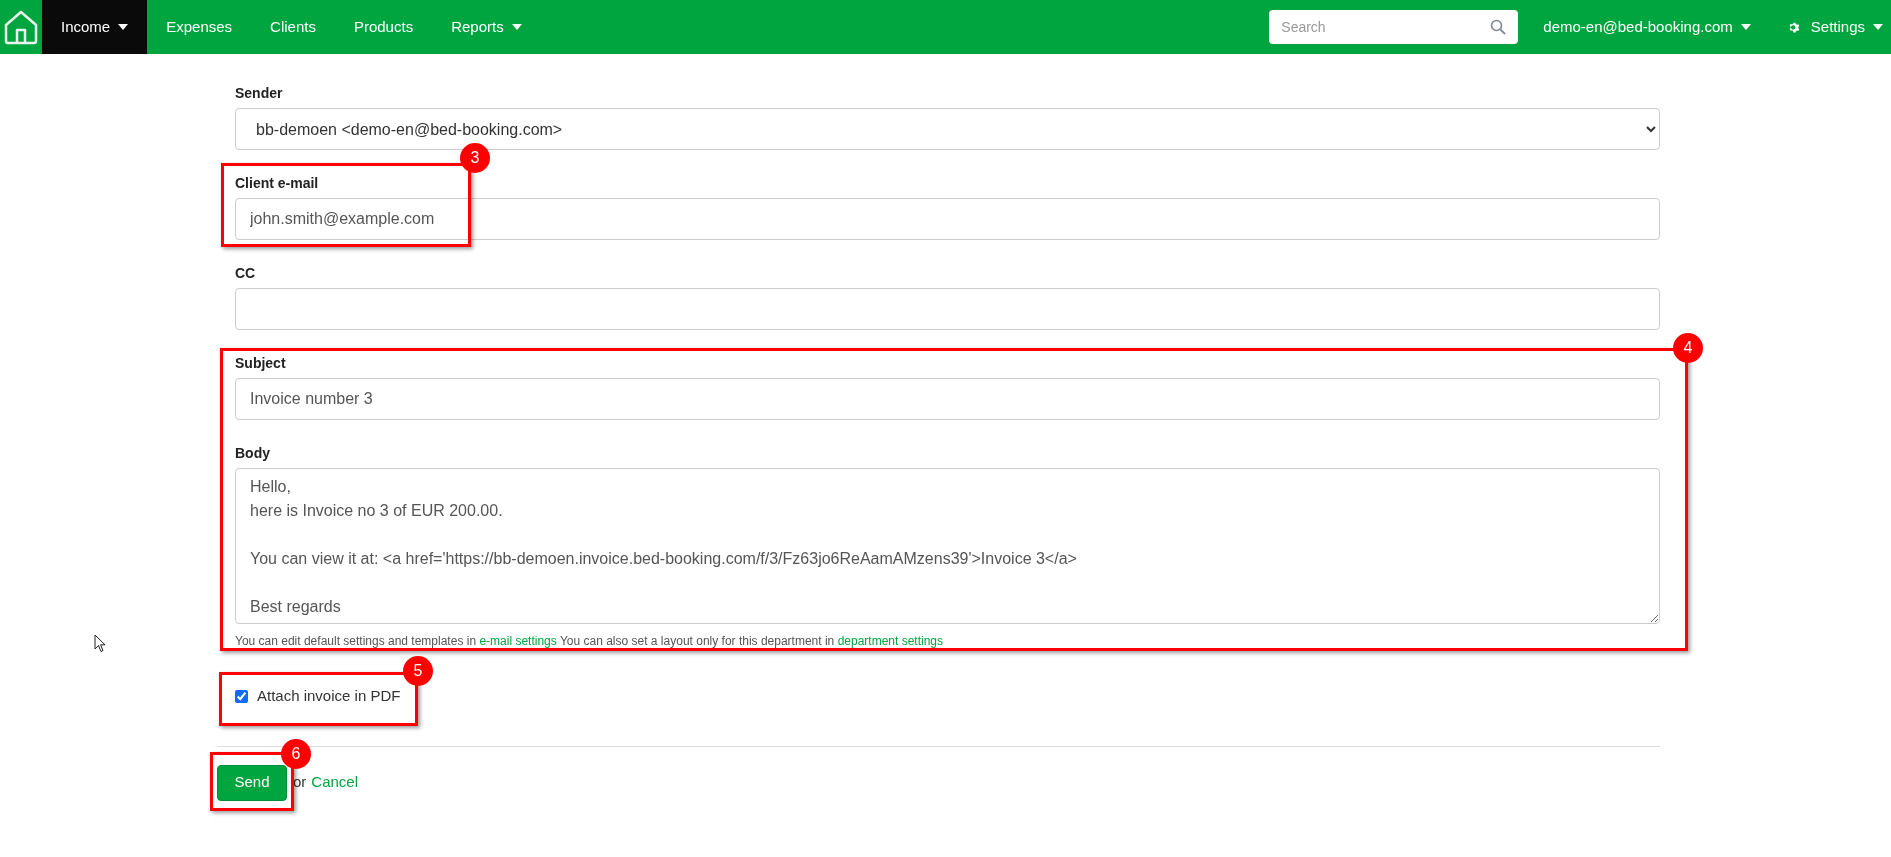  What do you see at coordinates (100, 643) in the screenshot?
I see `mouse-cursor-icon` at bounding box center [100, 643].